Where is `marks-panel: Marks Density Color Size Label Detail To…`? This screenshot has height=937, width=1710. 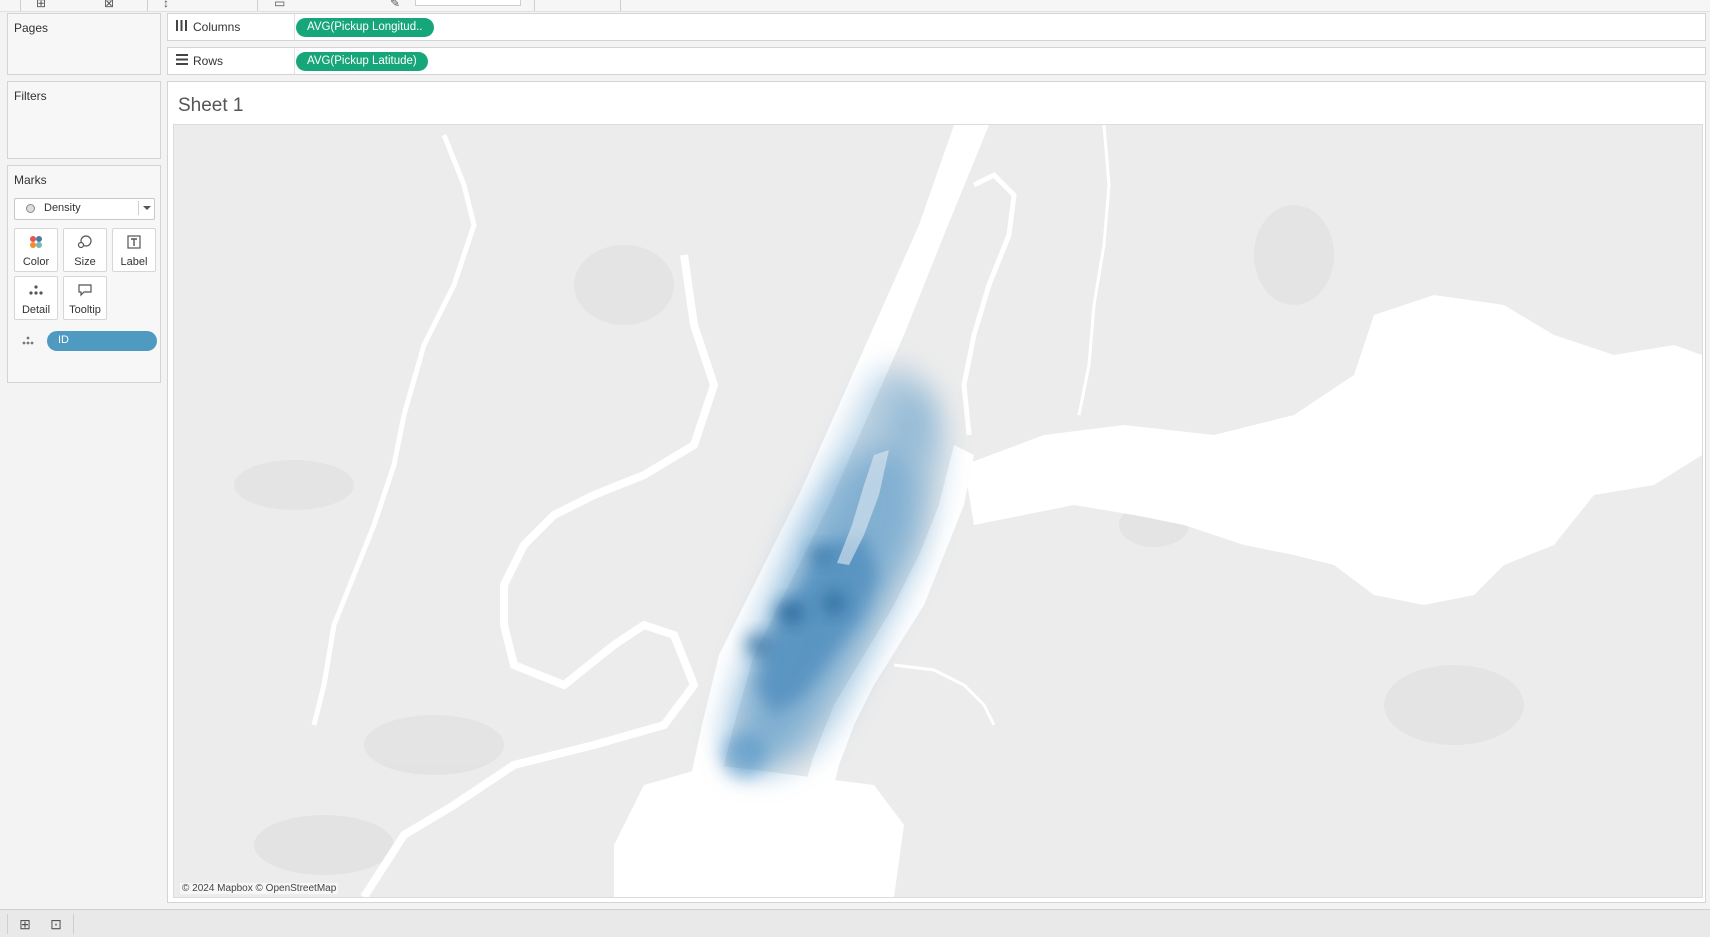 marks-panel: Marks Density Color Size Label Detail To… is located at coordinates (84, 274).